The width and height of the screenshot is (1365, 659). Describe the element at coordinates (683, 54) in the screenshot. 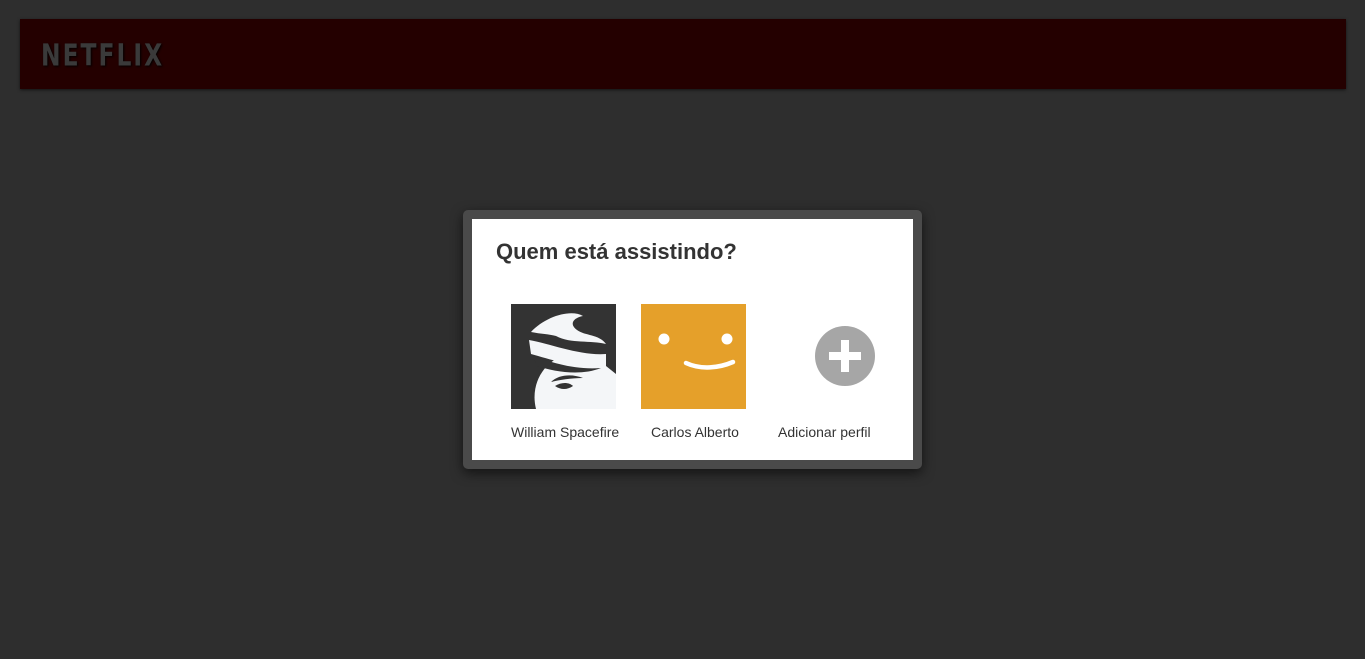

I see `top-header: NETFLIX` at that location.